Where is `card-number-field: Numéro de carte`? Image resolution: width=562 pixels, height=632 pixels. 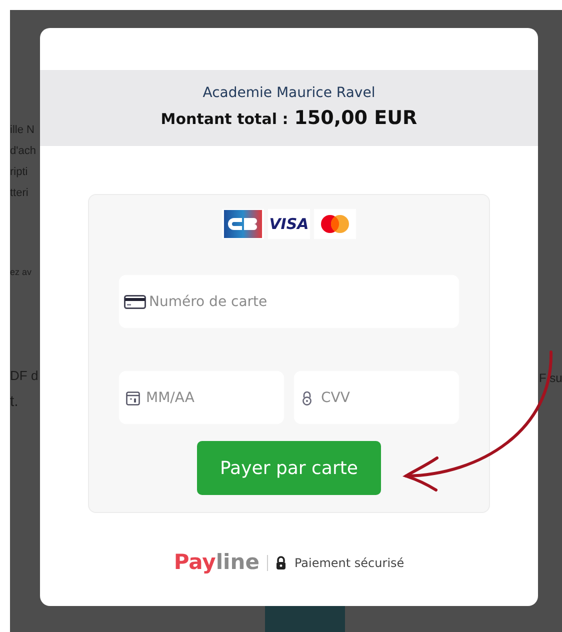 card-number-field: Numéro de carte is located at coordinates (289, 301).